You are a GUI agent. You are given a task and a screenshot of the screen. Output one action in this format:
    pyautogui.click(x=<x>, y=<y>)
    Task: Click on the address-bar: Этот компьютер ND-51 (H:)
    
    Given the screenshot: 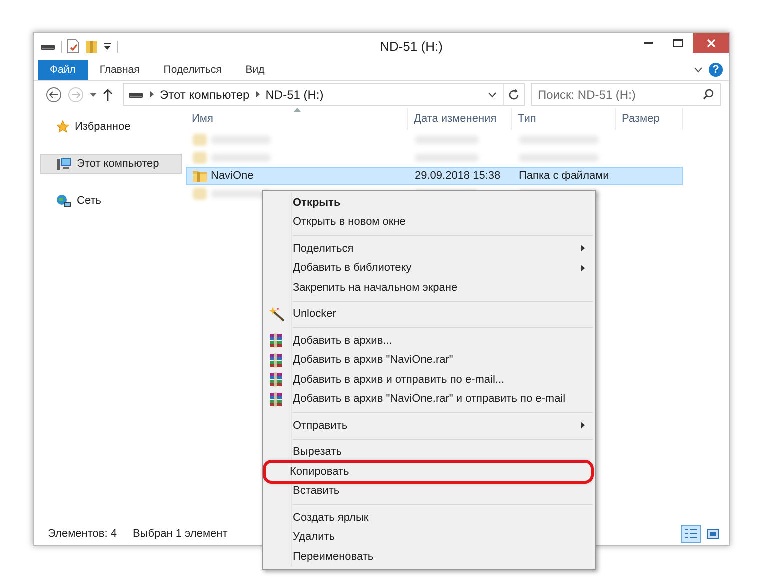 What is the action you would take?
    pyautogui.click(x=324, y=94)
    